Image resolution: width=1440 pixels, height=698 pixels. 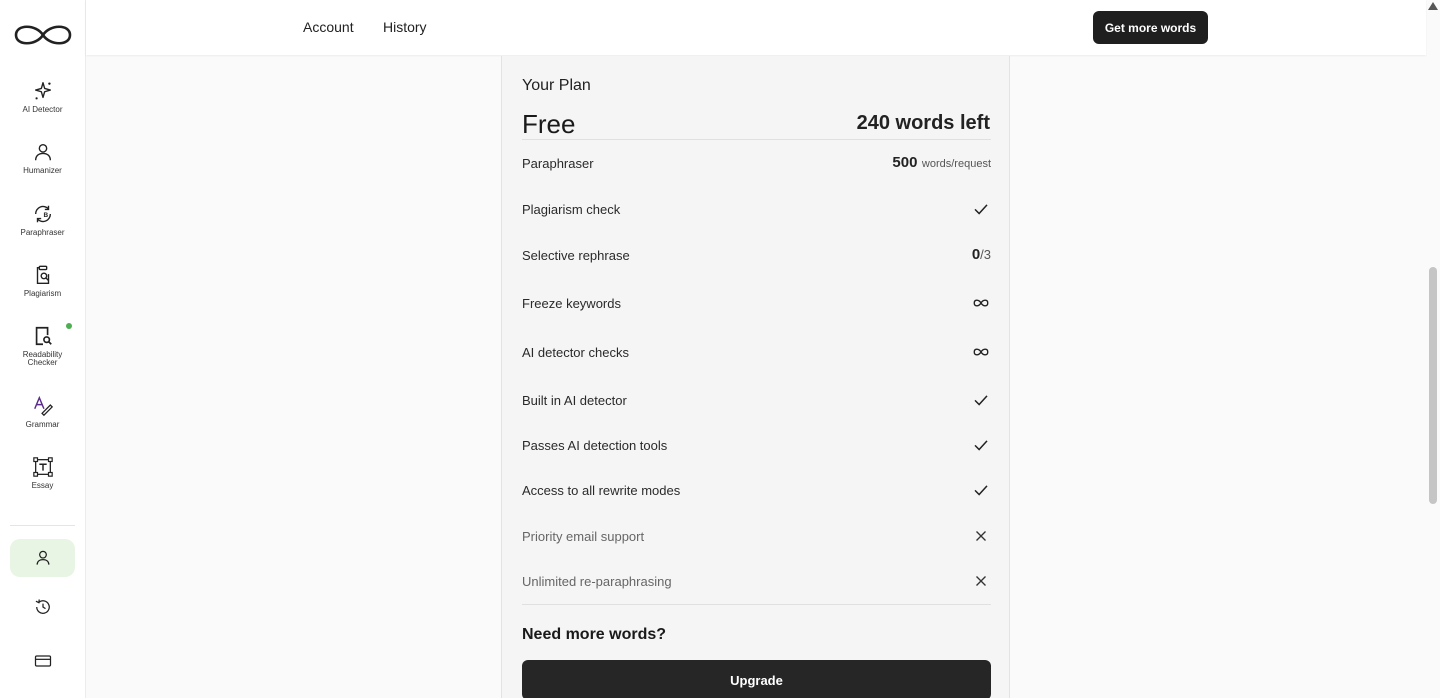 What do you see at coordinates (42, 358) in the screenshot?
I see `nav-label: Readability Checker` at bounding box center [42, 358].